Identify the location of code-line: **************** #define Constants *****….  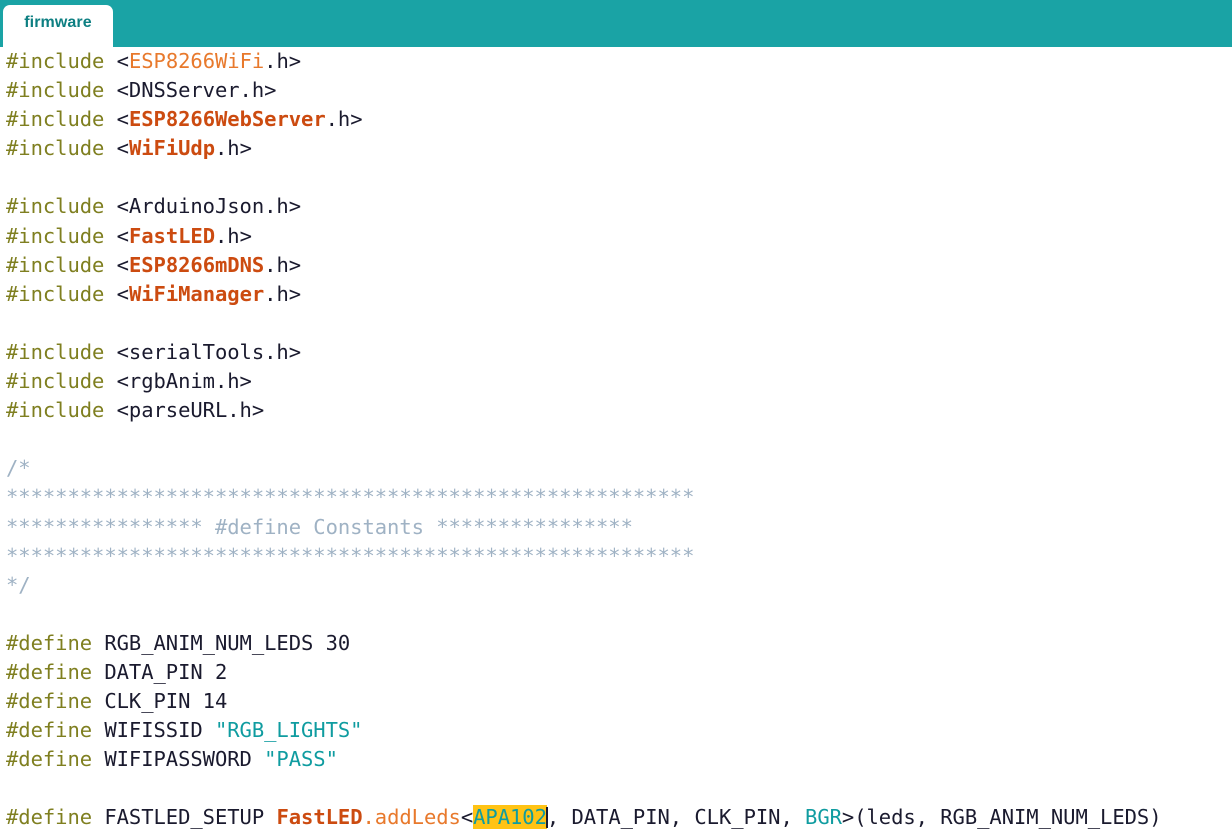
(584, 527).